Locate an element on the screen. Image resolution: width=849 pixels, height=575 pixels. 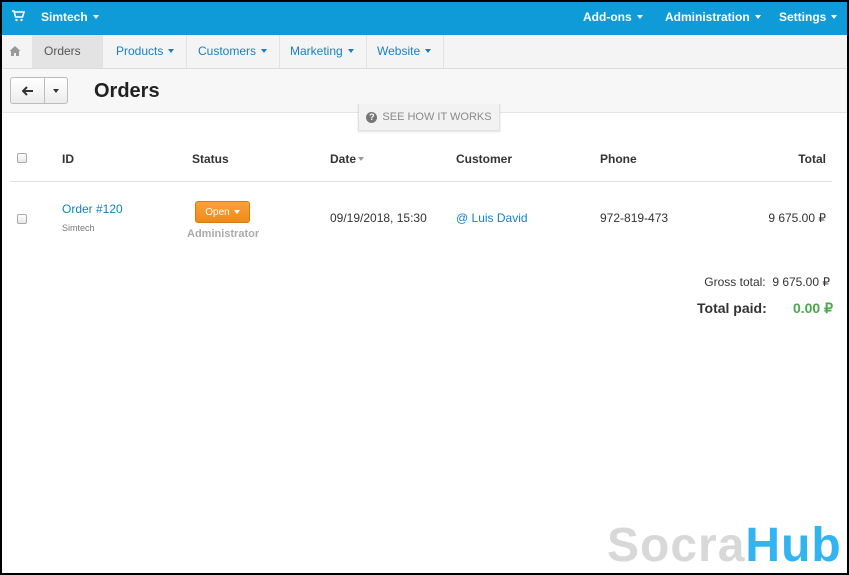
nav-marketing-label: Marketing is located at coordinates (316, 51).